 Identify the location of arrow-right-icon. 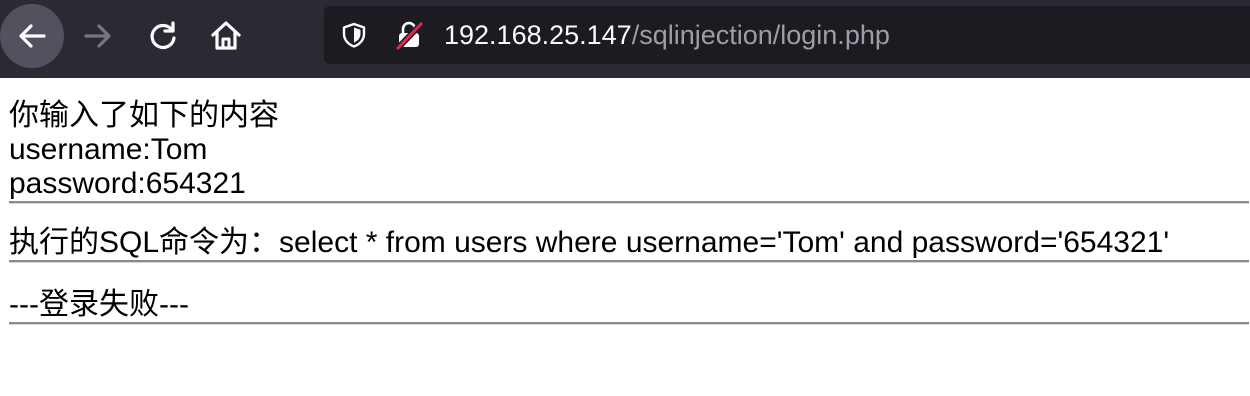
(97, 36).